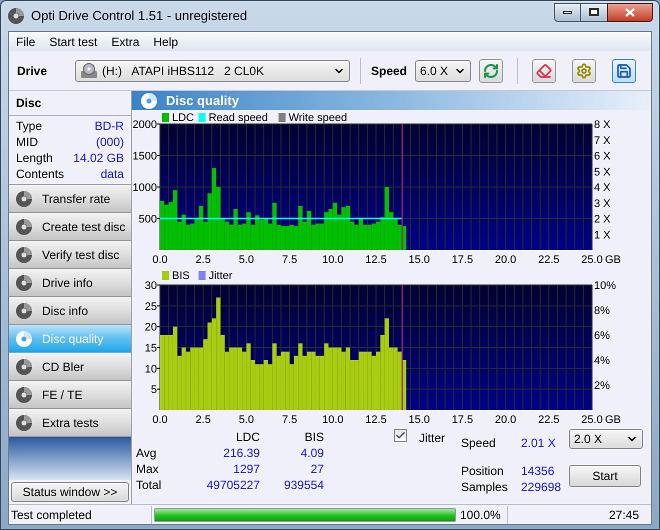 This screenshot has width=660, height=530. What do you see at coordinates (317, 467) in the screenshot?
I see `stat-value: 27` at bounding box center [317, 467].